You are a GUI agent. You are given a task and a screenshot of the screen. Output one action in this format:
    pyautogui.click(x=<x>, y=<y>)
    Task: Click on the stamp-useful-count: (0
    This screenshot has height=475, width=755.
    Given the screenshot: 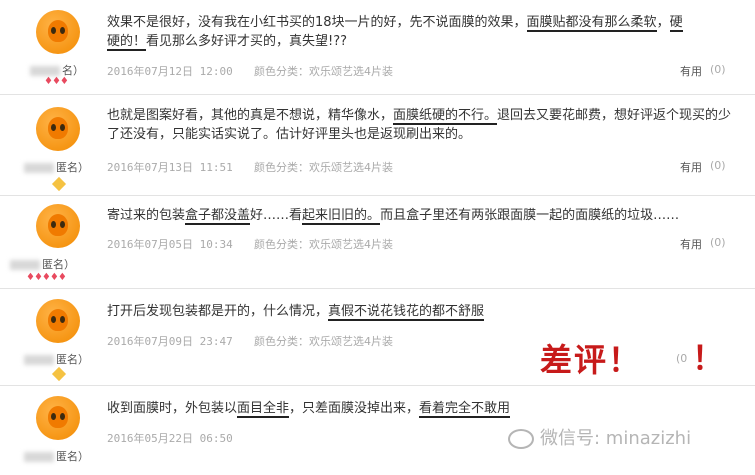 What is the action you would take?
    pyautogui.click(x=682, y=358)
    